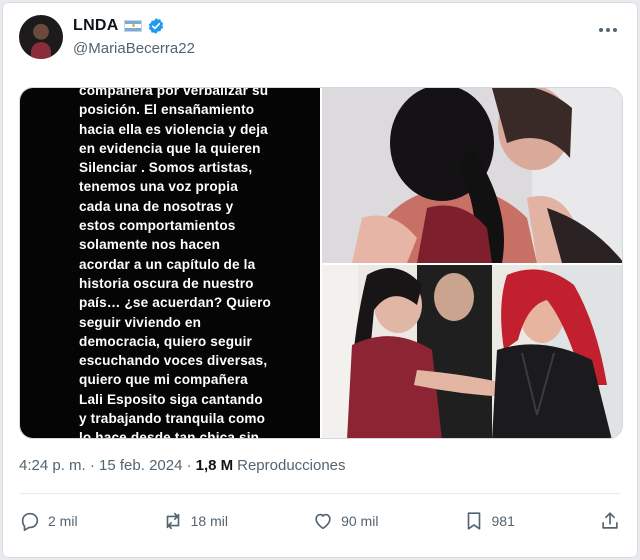 This screenshot has width=640, height=560. What do you see at coordinates (172, 521) in the screenshot?
I see `repost-icon` at bounding box center [172, 521].